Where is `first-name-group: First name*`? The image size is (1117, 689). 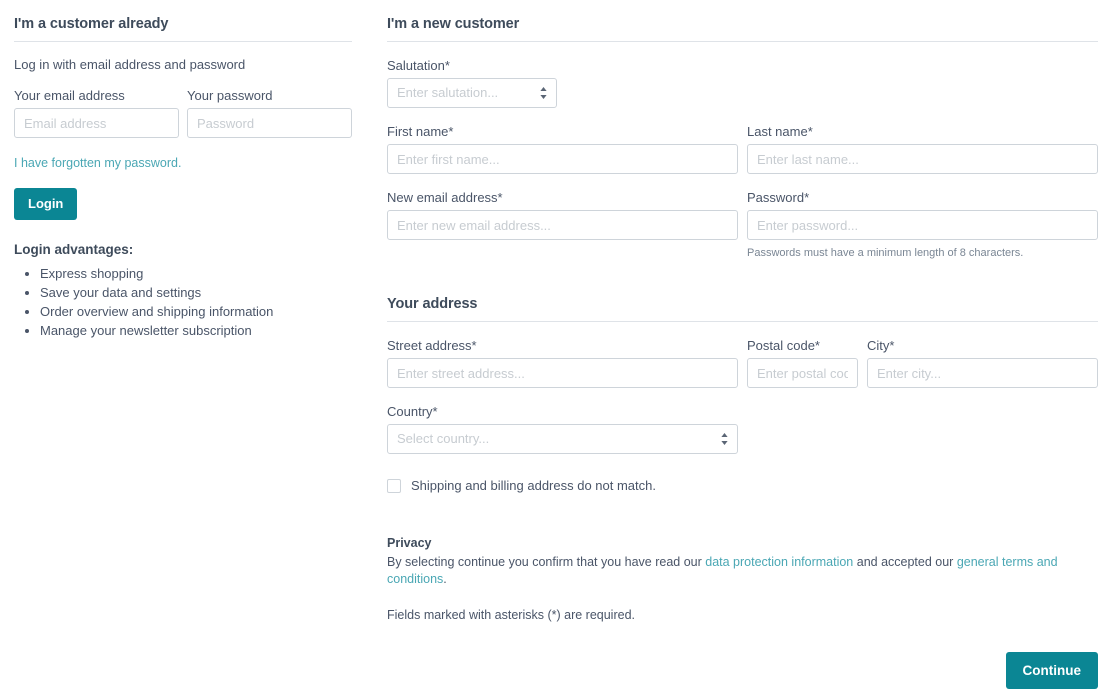 first-name-group: First name* is located at coordinates (562, 149).